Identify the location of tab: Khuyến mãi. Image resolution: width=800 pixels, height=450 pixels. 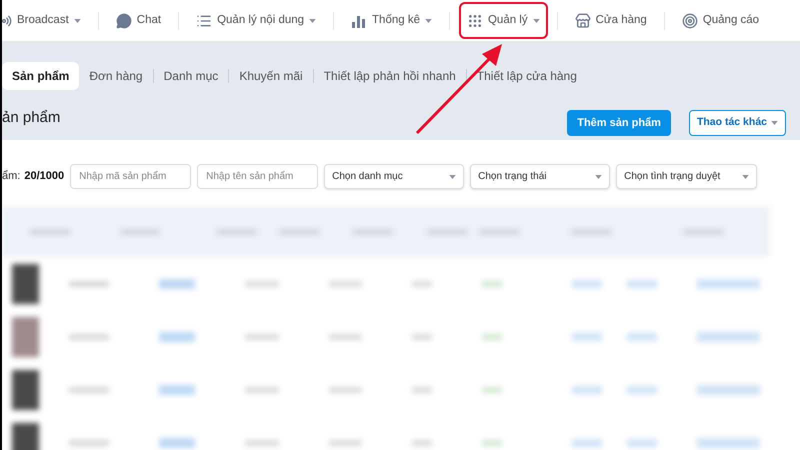
(271, 76).